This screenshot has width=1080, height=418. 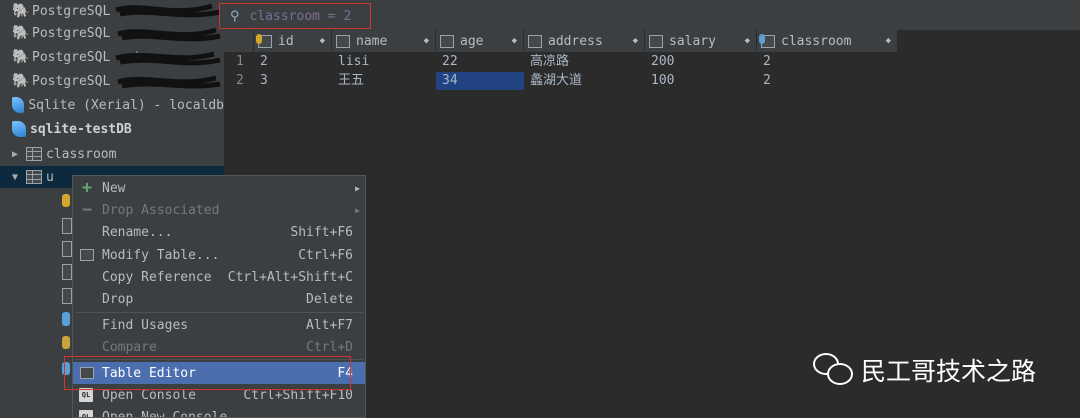 What do you see at coordinates (149, 395) in the screenshot?
I see `menu-item-label: Open Console` at bounding box center [149, 395].